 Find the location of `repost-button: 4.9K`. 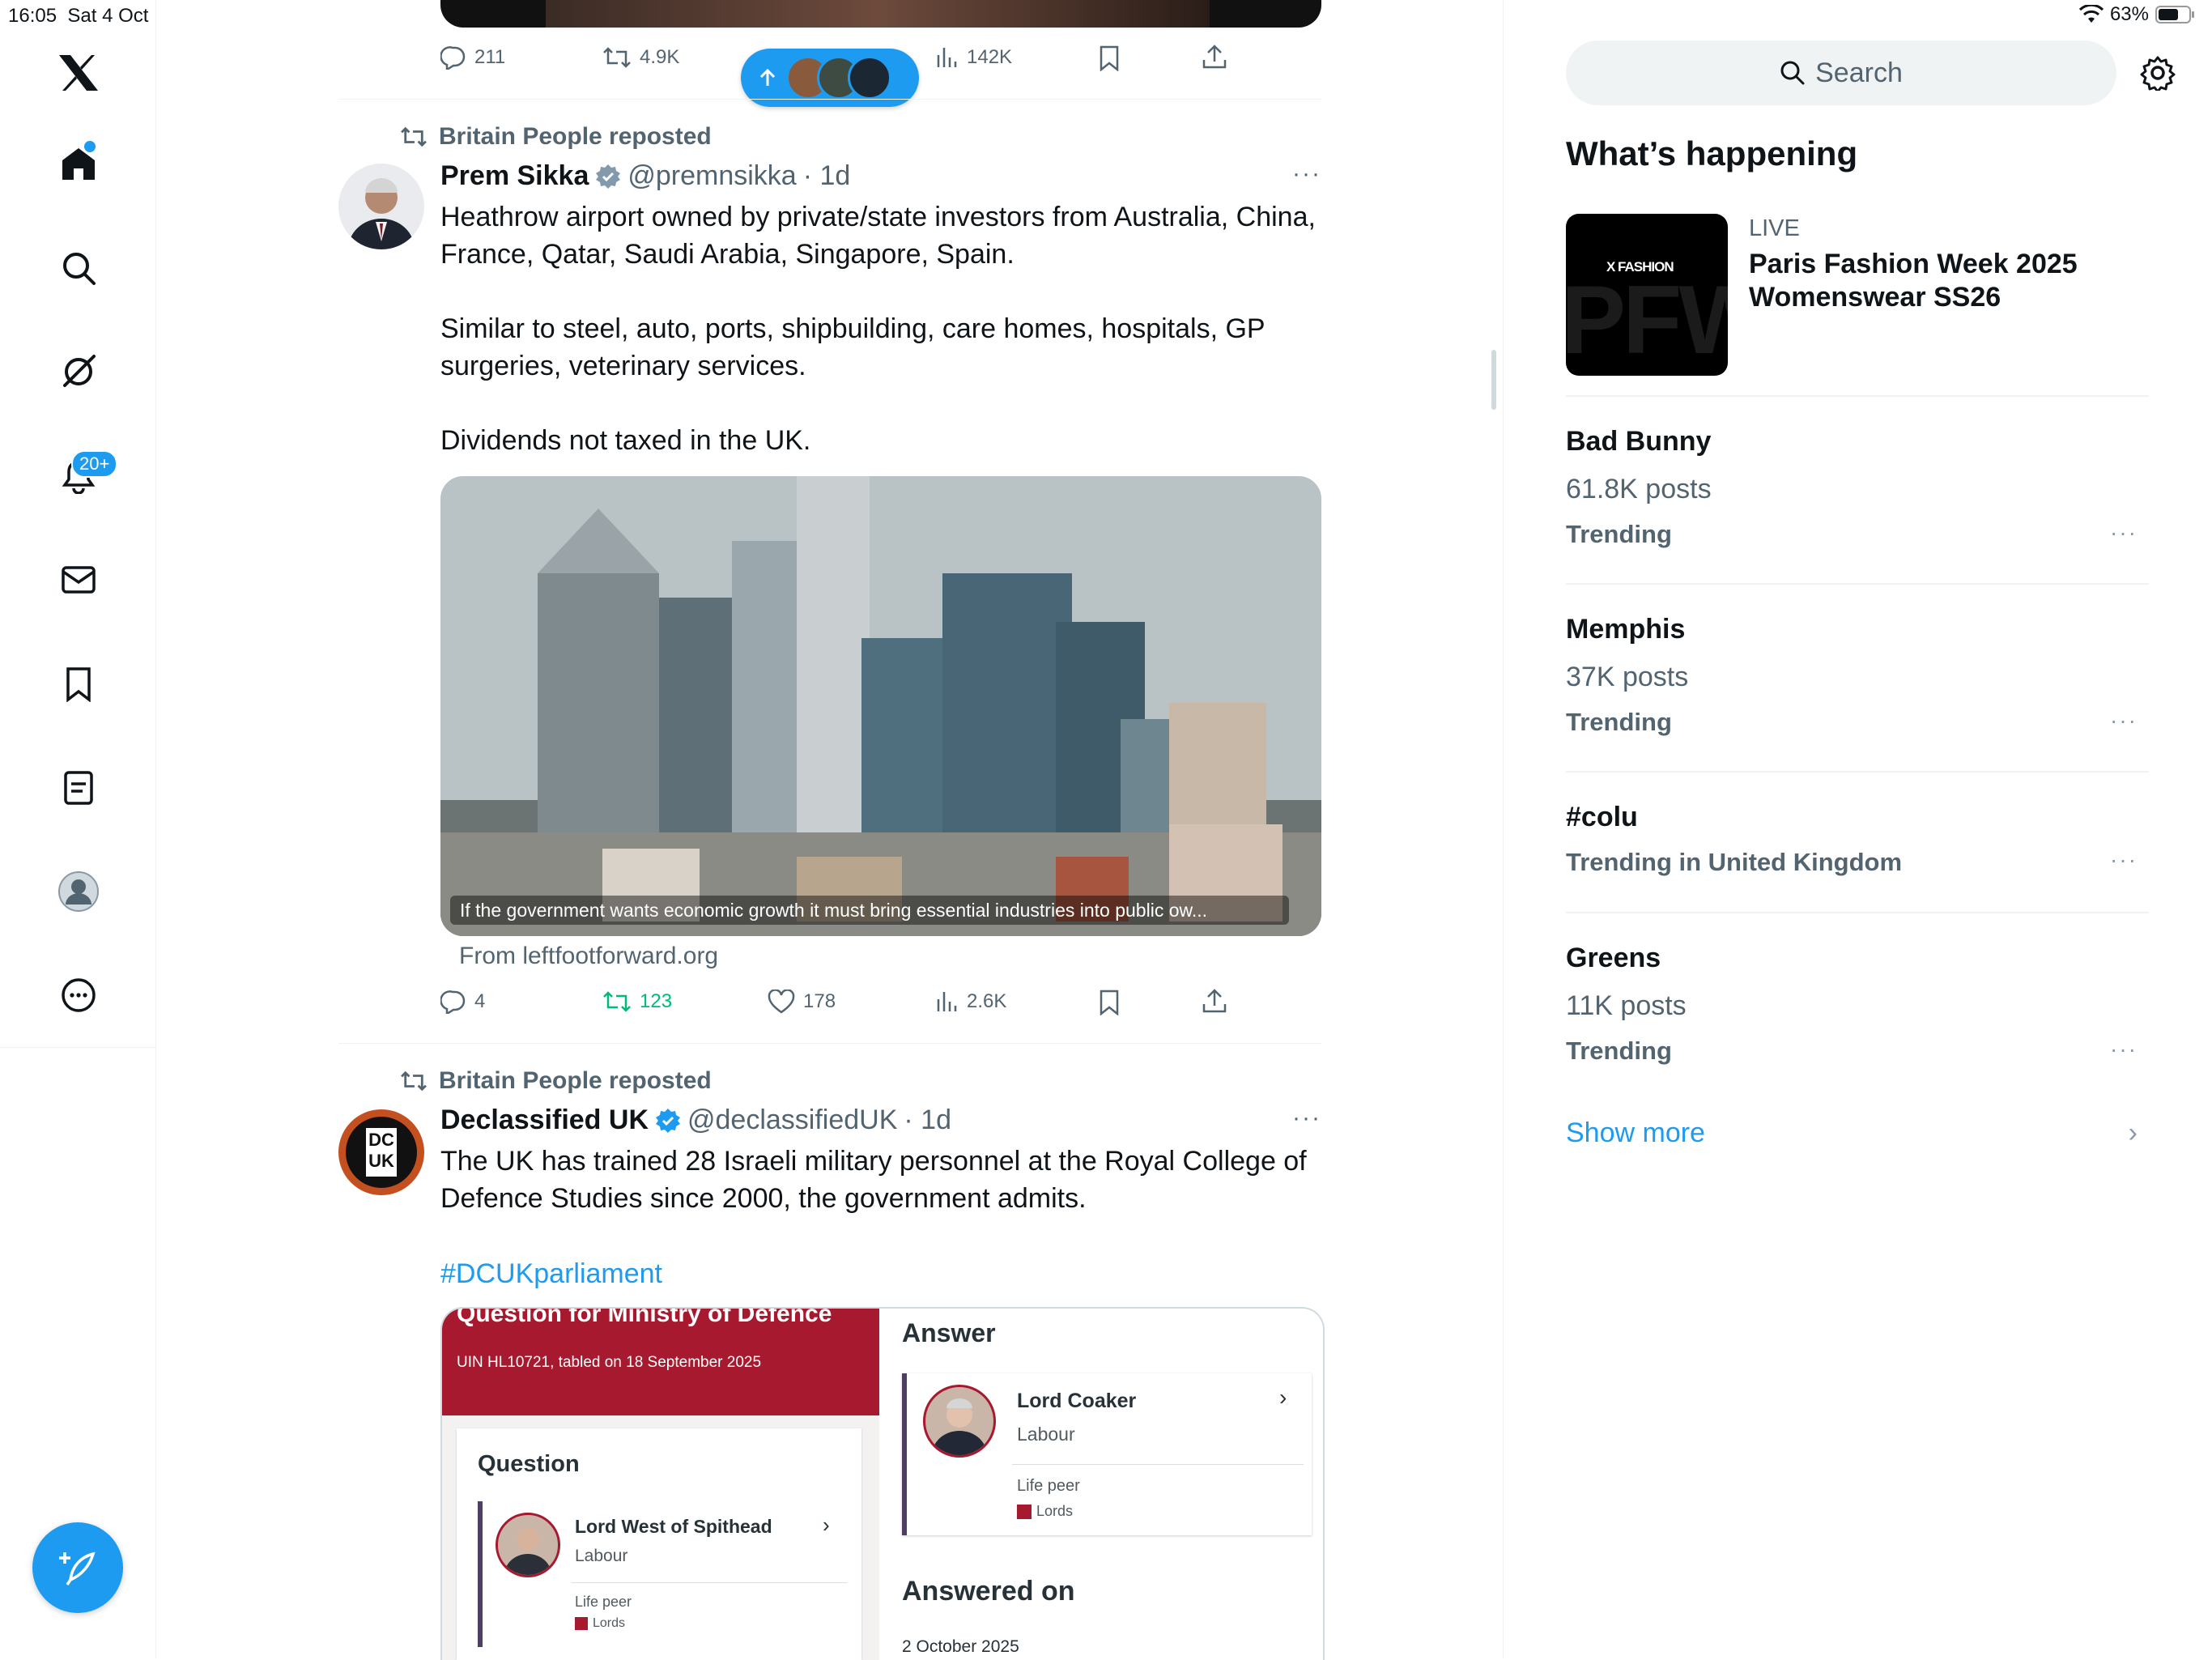

repost-button: 4.9K is located at coordinates (640, 58).